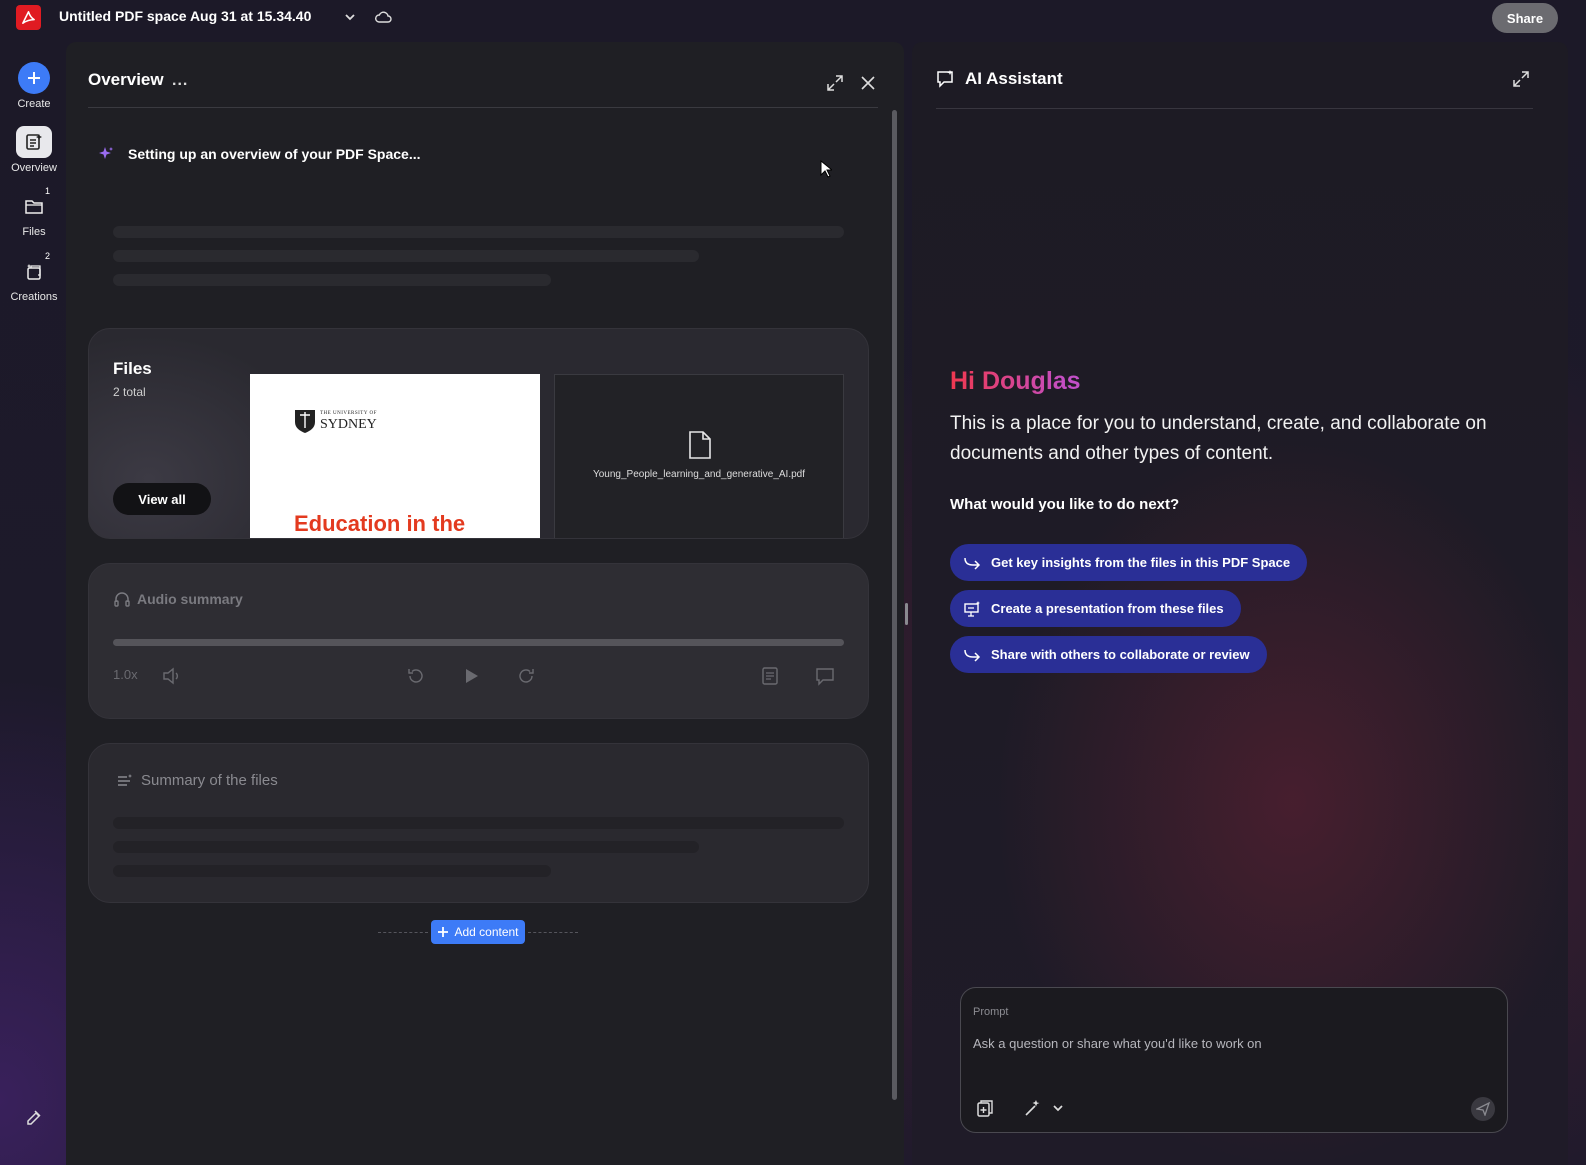  Describe the element at coordinates (1525, 18) in the screenshot. I see `share-button: Share` at that location.